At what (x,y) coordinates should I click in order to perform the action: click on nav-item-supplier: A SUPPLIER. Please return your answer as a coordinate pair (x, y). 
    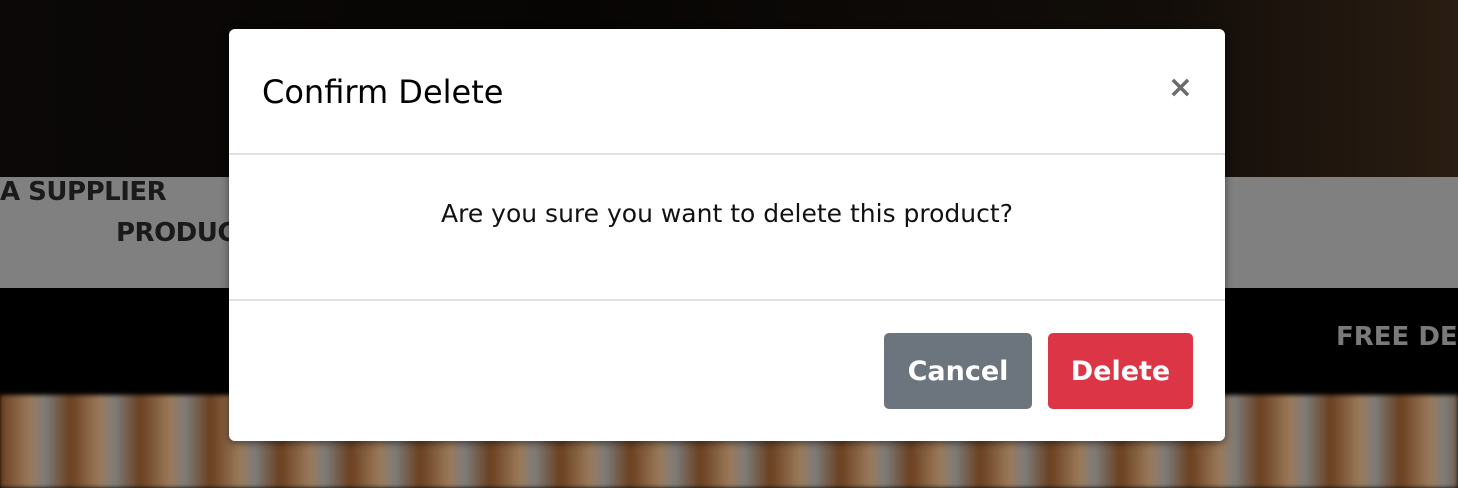
    Looking at the image, I should click on (83, 192).